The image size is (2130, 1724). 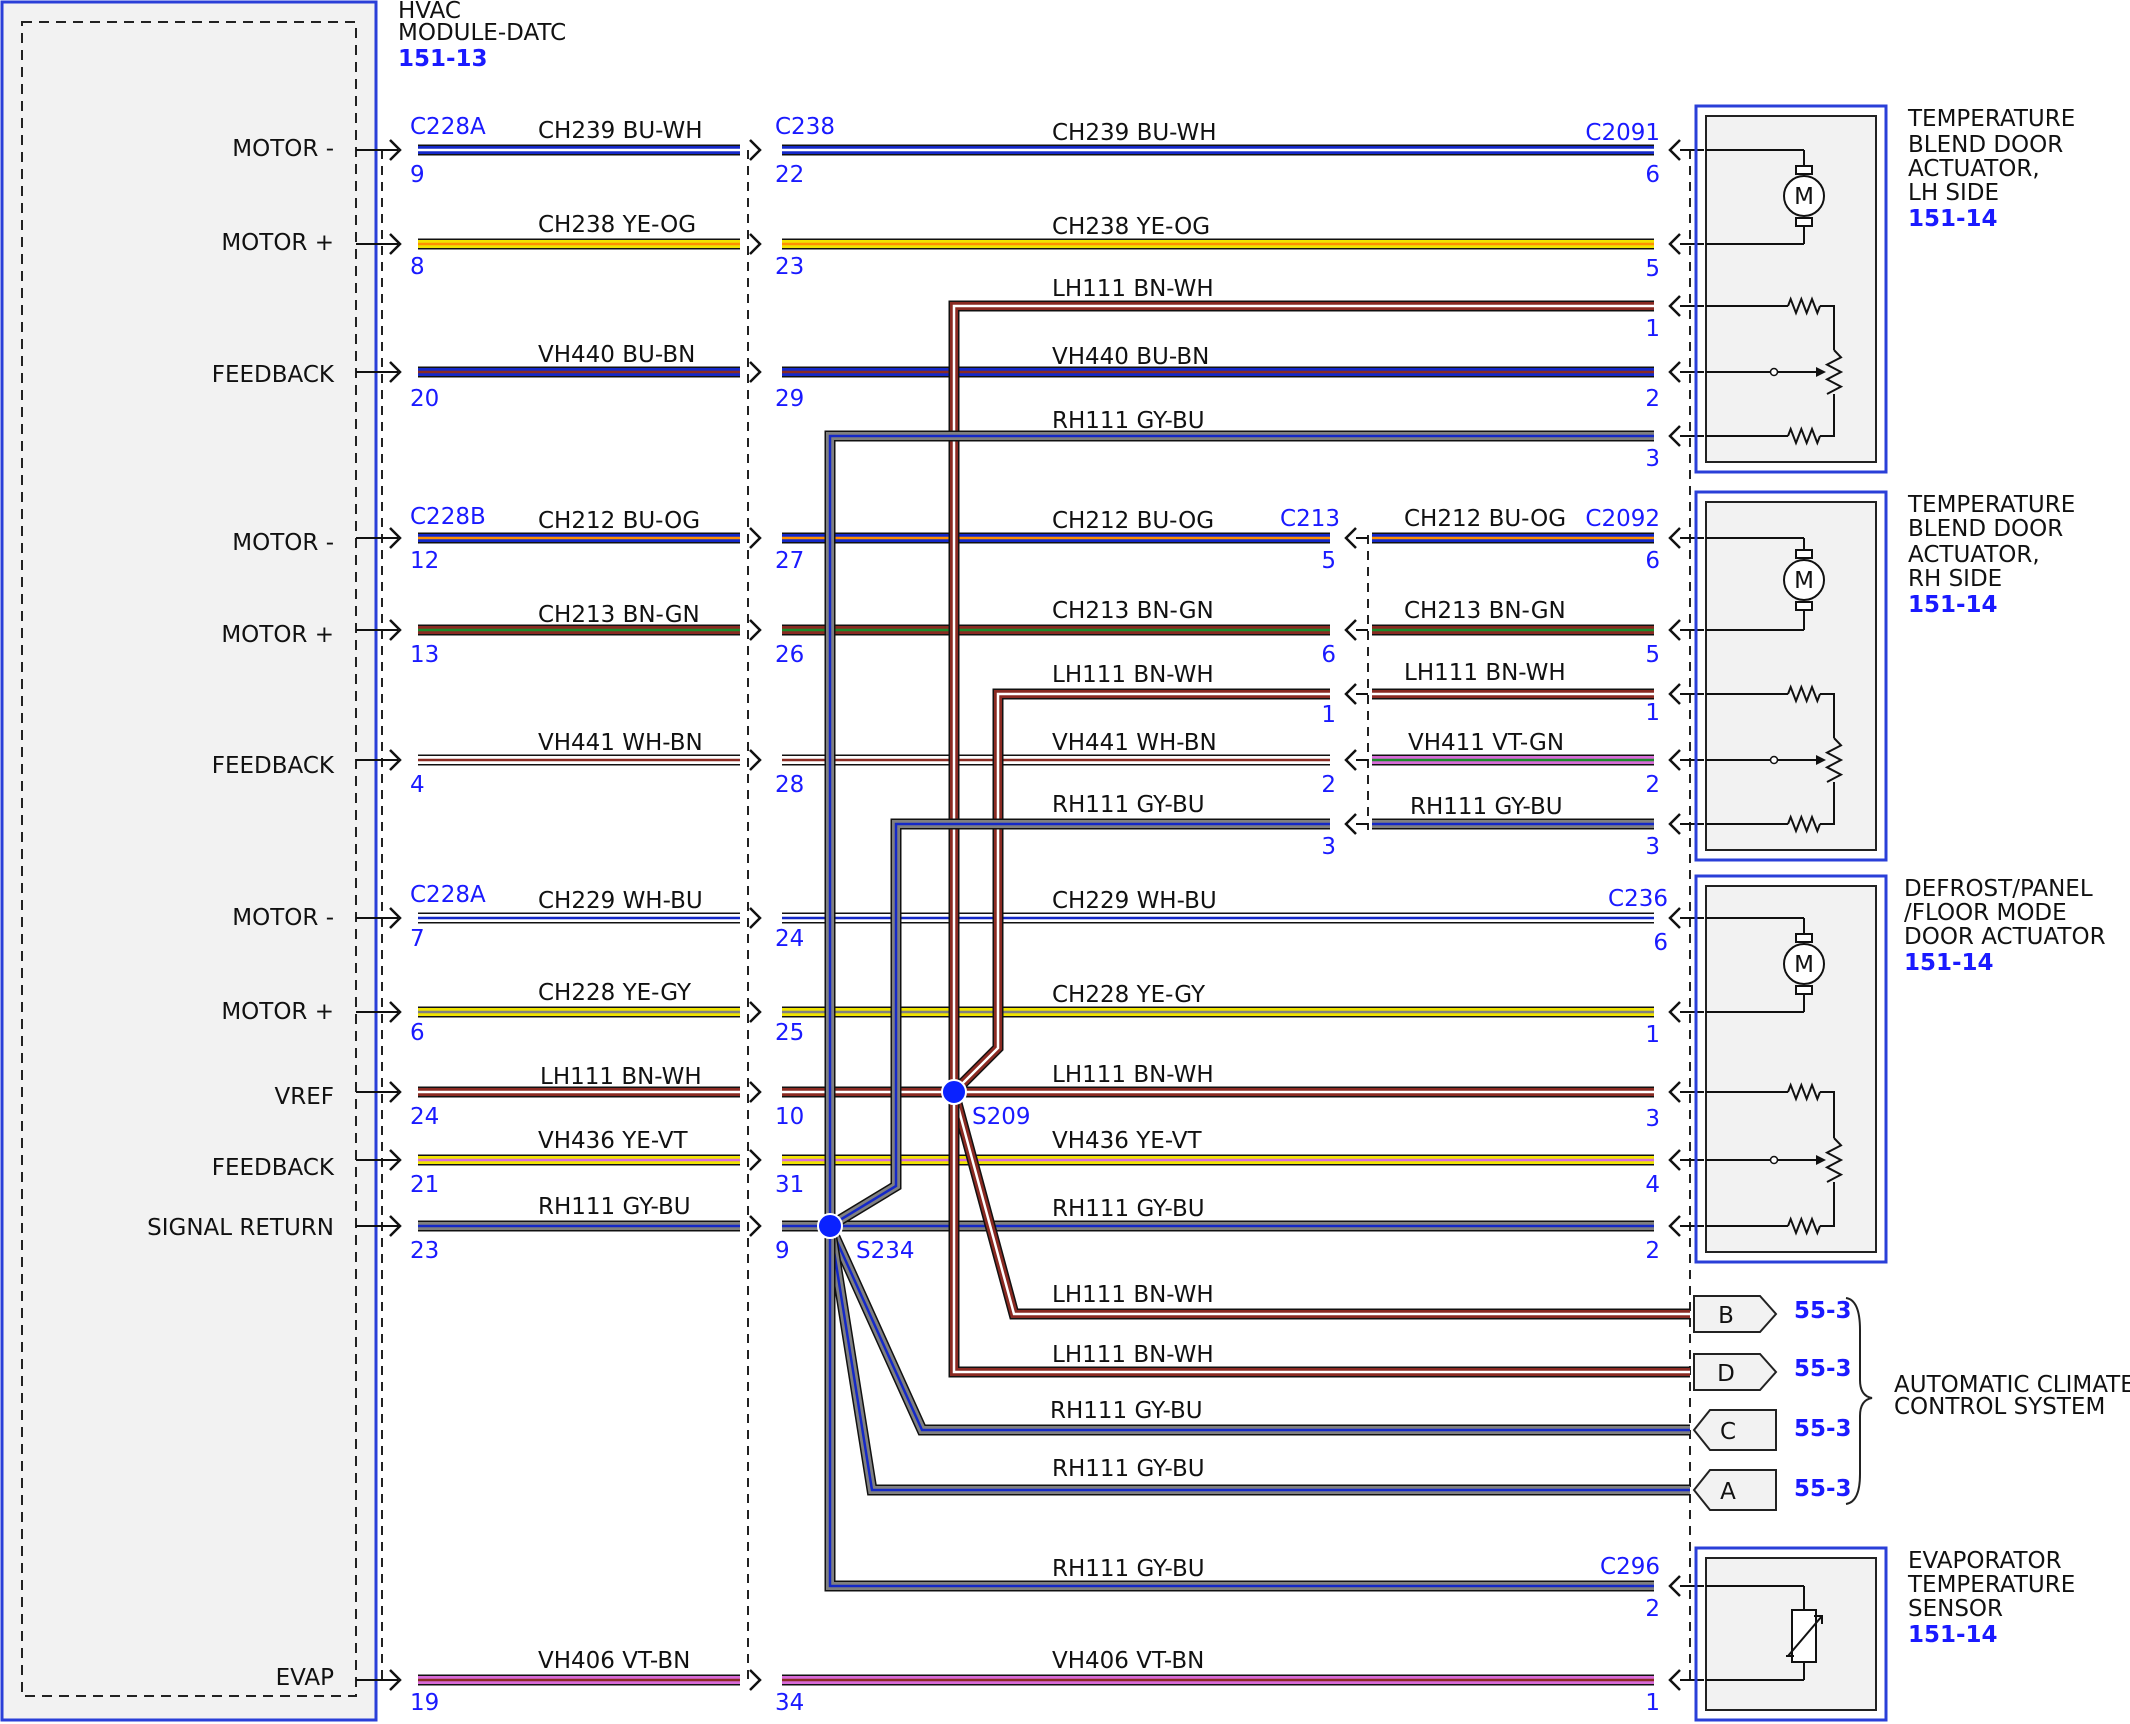 What do you see at coordinates (1791, 1069) in the screenshot?
I see `mode-door-actuator` at bounding box center [1791, 1069].